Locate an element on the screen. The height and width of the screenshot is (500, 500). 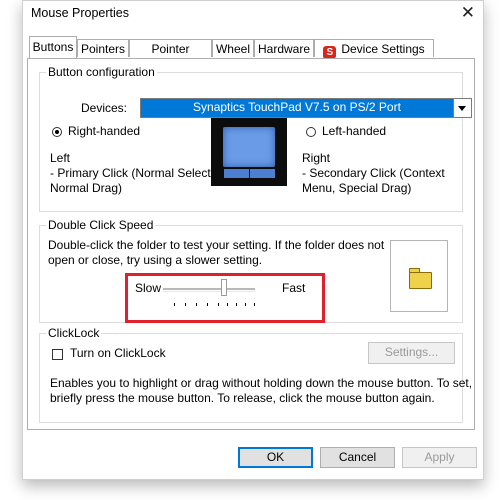
touchpad-surface is located at coordinates (249, 147).